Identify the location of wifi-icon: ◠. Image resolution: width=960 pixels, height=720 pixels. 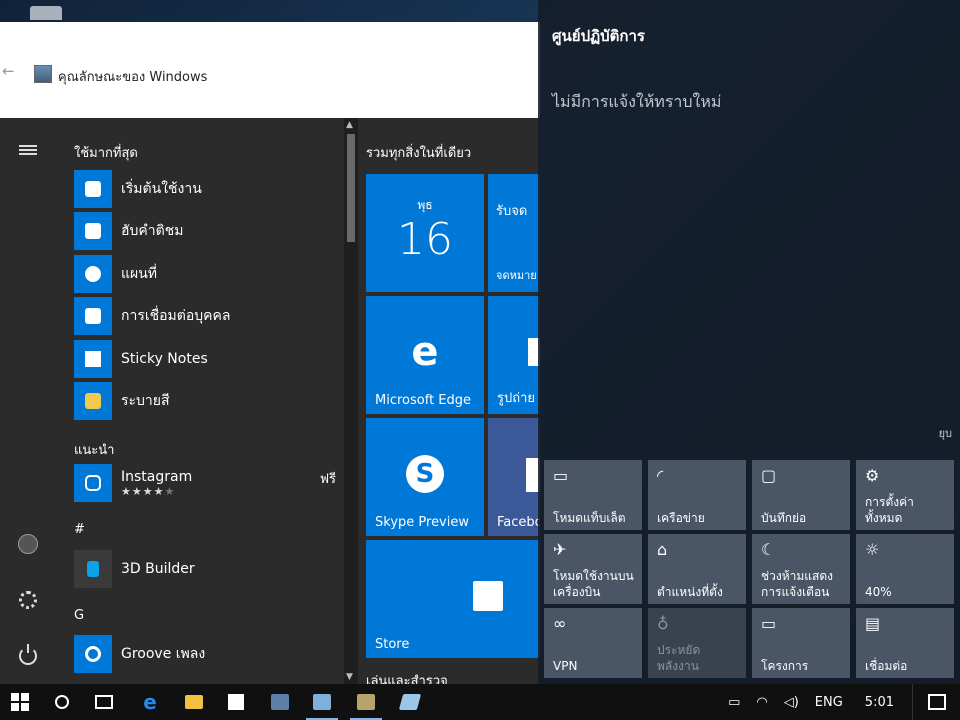
(761, 702).